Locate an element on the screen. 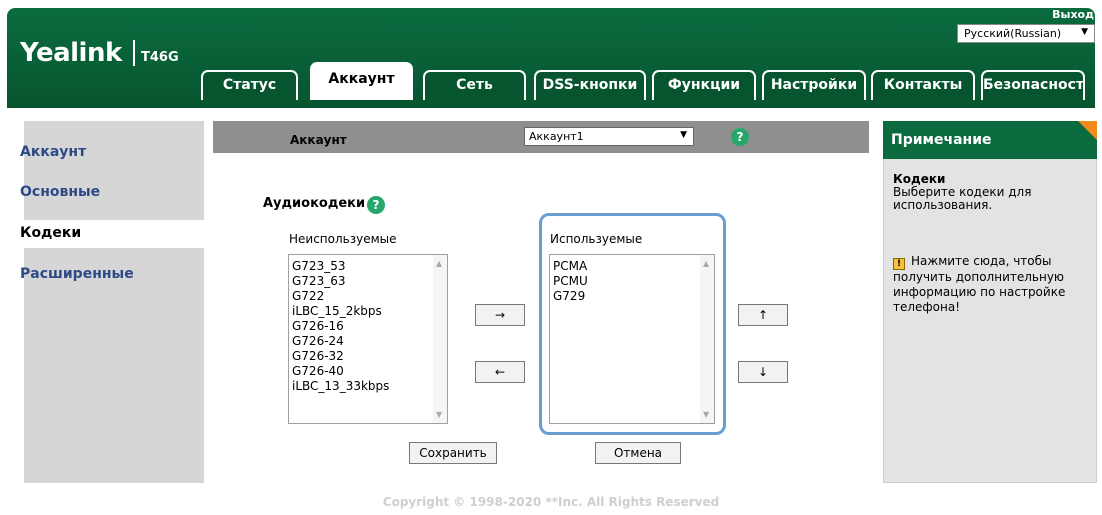 The width and height of the screenshot is (1102, 515). info-icon: ! is located at coordinates (899, 264).